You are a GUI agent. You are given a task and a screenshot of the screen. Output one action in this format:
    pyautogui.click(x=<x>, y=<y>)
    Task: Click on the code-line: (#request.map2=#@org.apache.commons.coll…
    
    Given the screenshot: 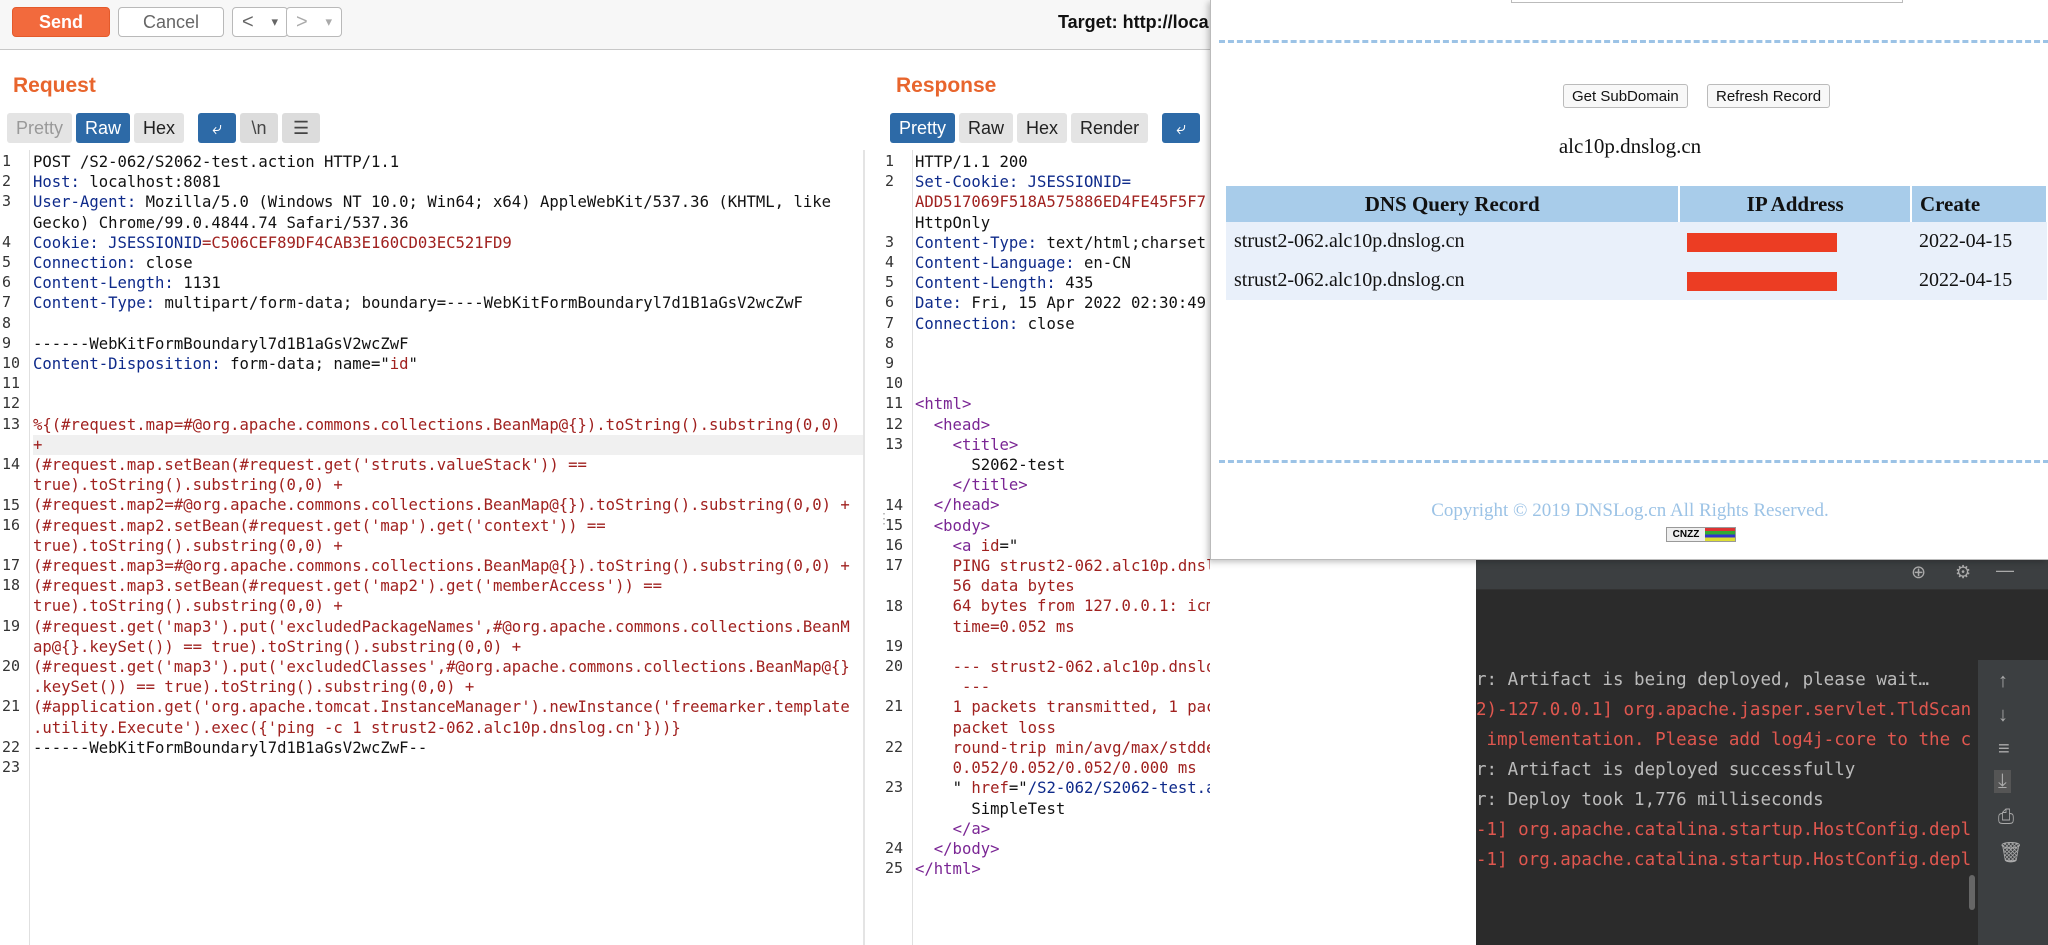 What is the action you would take?
    pyautogui.click(x=441, y=505)
    